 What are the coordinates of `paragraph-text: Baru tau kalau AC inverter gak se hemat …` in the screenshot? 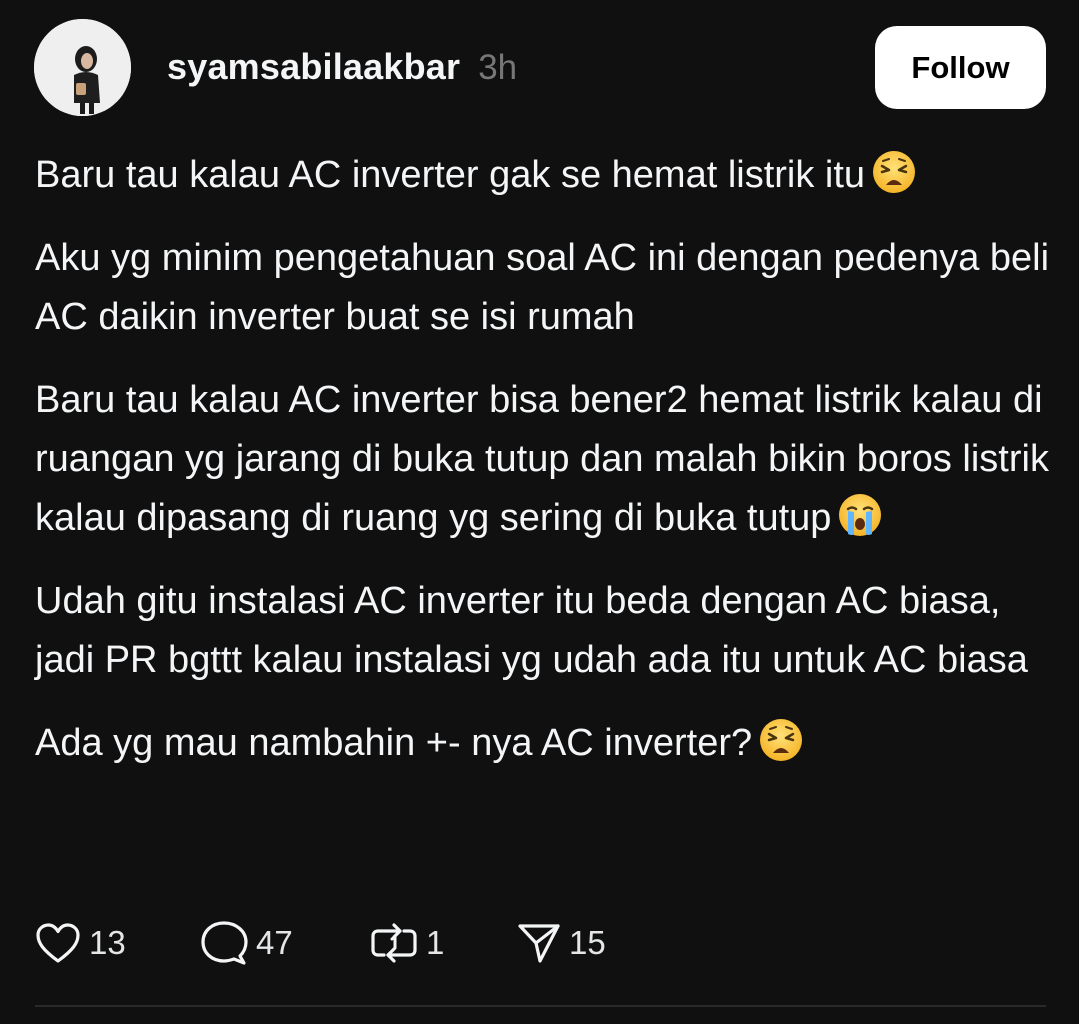 It's located at (450, 175).